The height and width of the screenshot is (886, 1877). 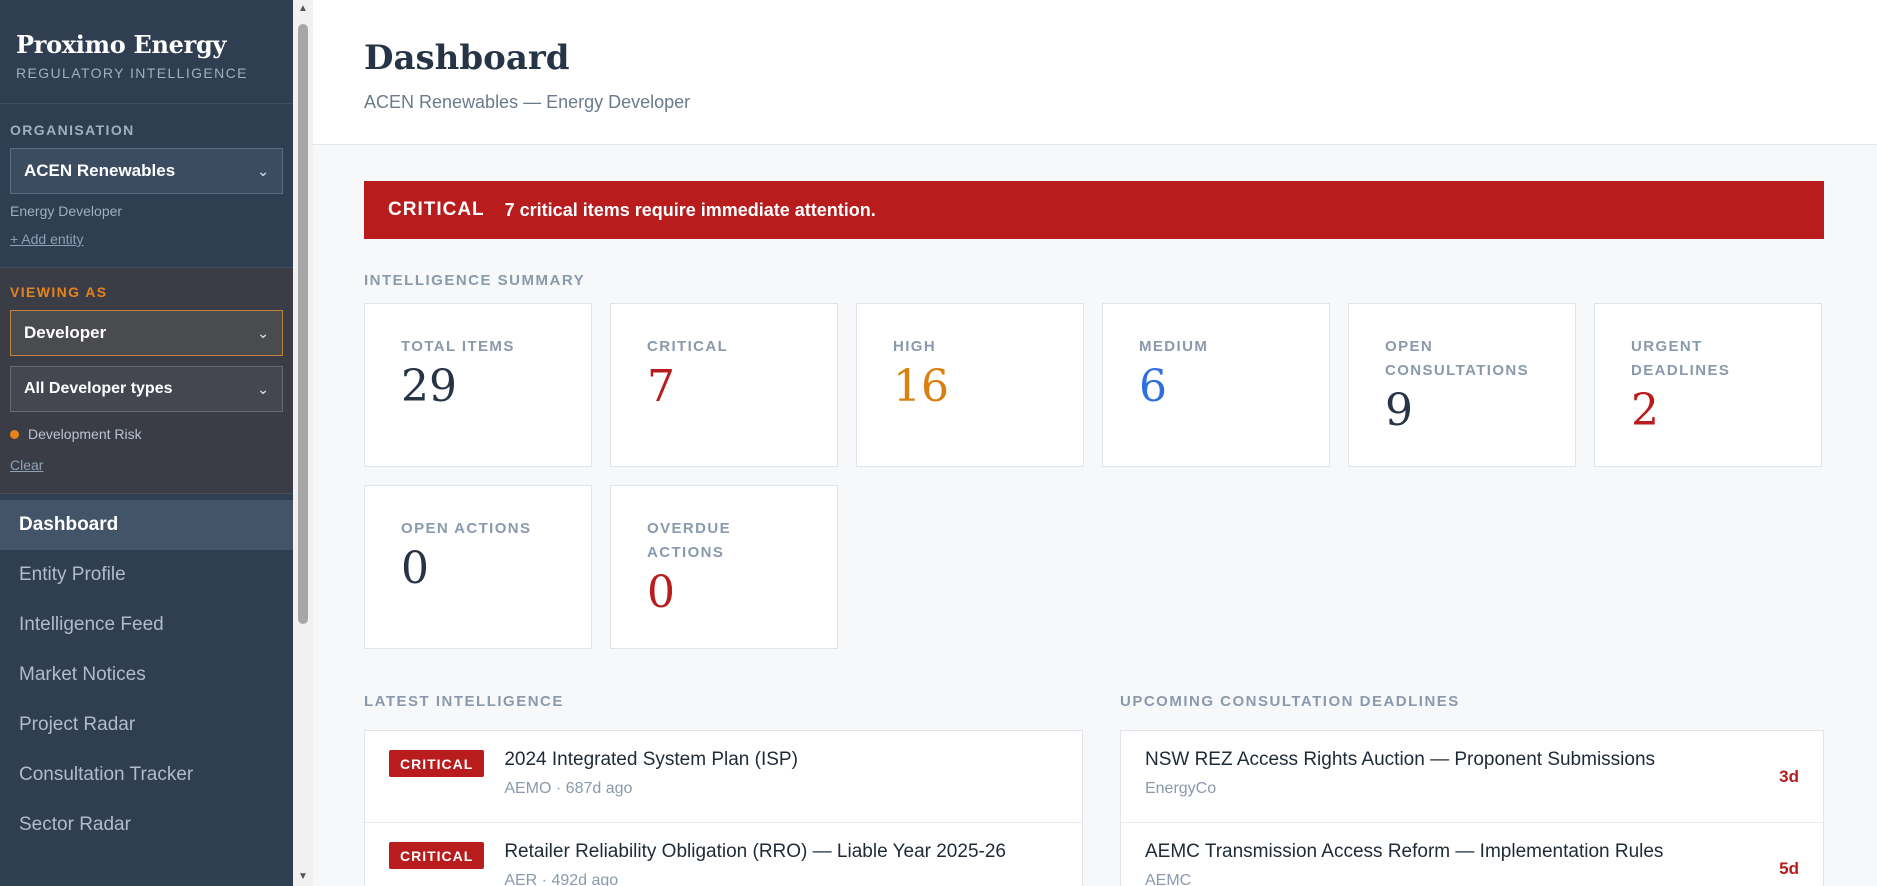 I want to click on card-label: OPEN ACTIONS, so click(x=466, y=528).